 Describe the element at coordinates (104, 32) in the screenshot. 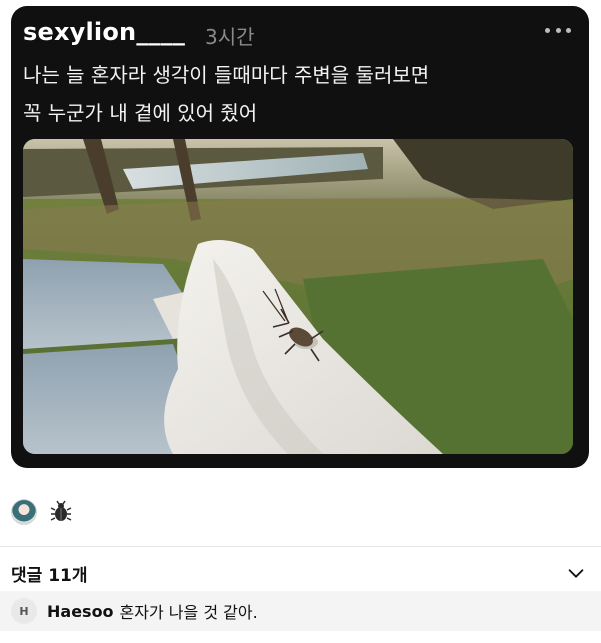

I see `post-username: sexylion____` at that location.